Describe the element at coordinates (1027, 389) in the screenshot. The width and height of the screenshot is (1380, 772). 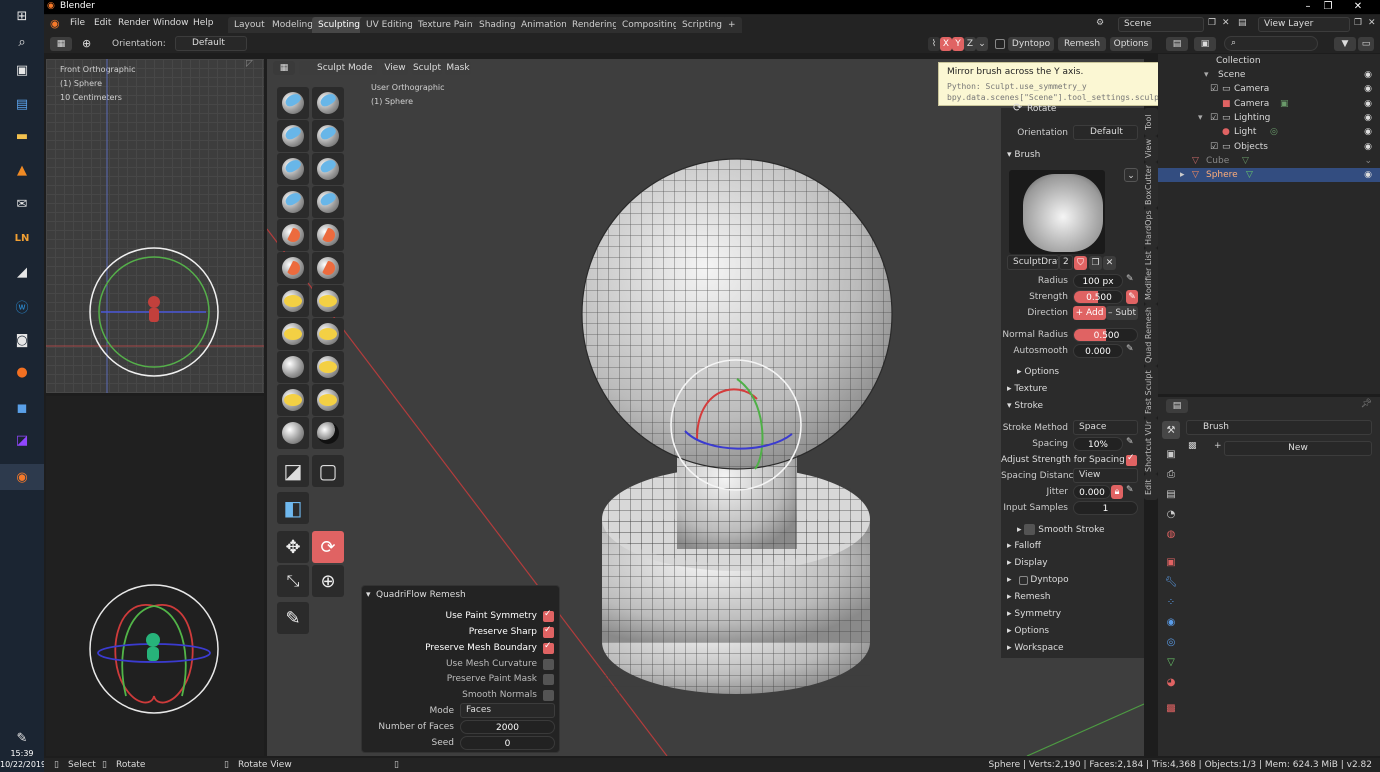
I see `texture-section-header: ▸ Texture` at that location.